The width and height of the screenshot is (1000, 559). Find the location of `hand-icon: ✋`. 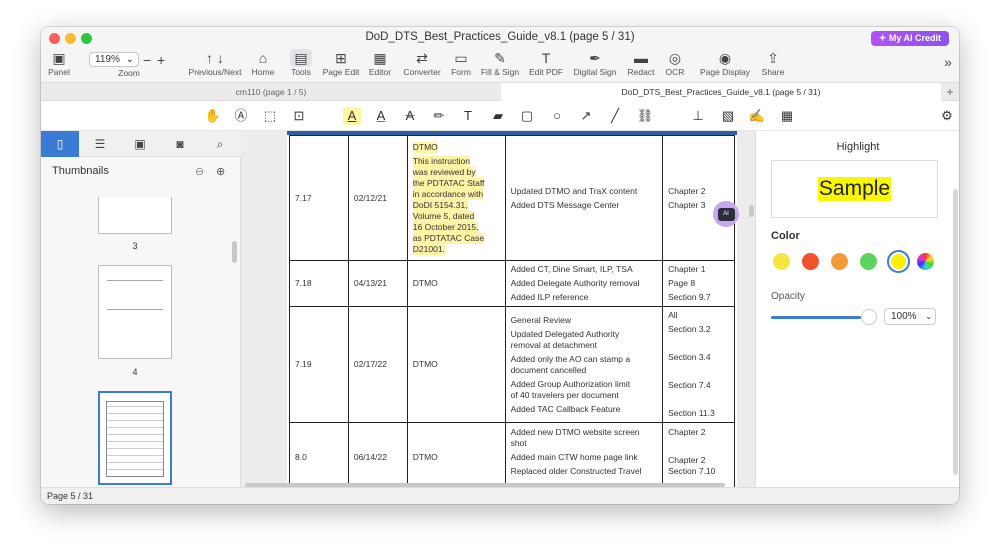

hand-icon: ✋ is located at coordinates (213, 116).